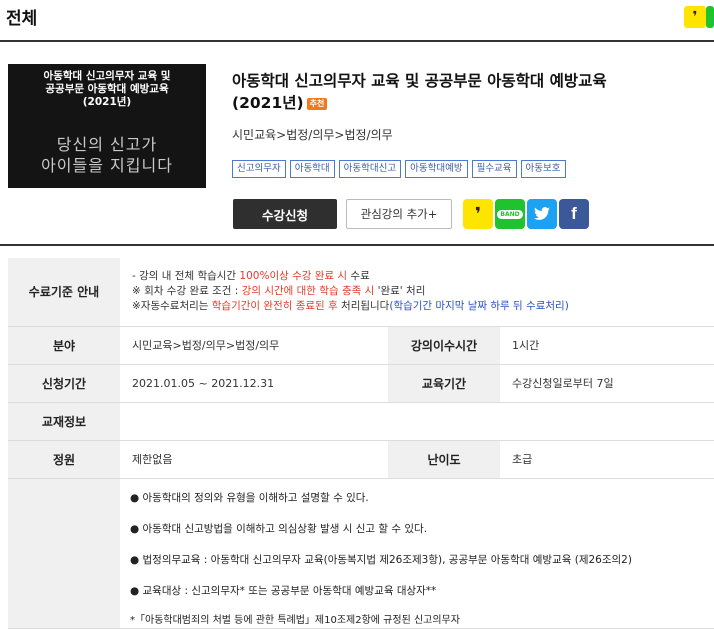 The image size is (714, 629). I want to click on criteria-line1-a: - 강의 내 전체 학습시간, so click(186, 276).